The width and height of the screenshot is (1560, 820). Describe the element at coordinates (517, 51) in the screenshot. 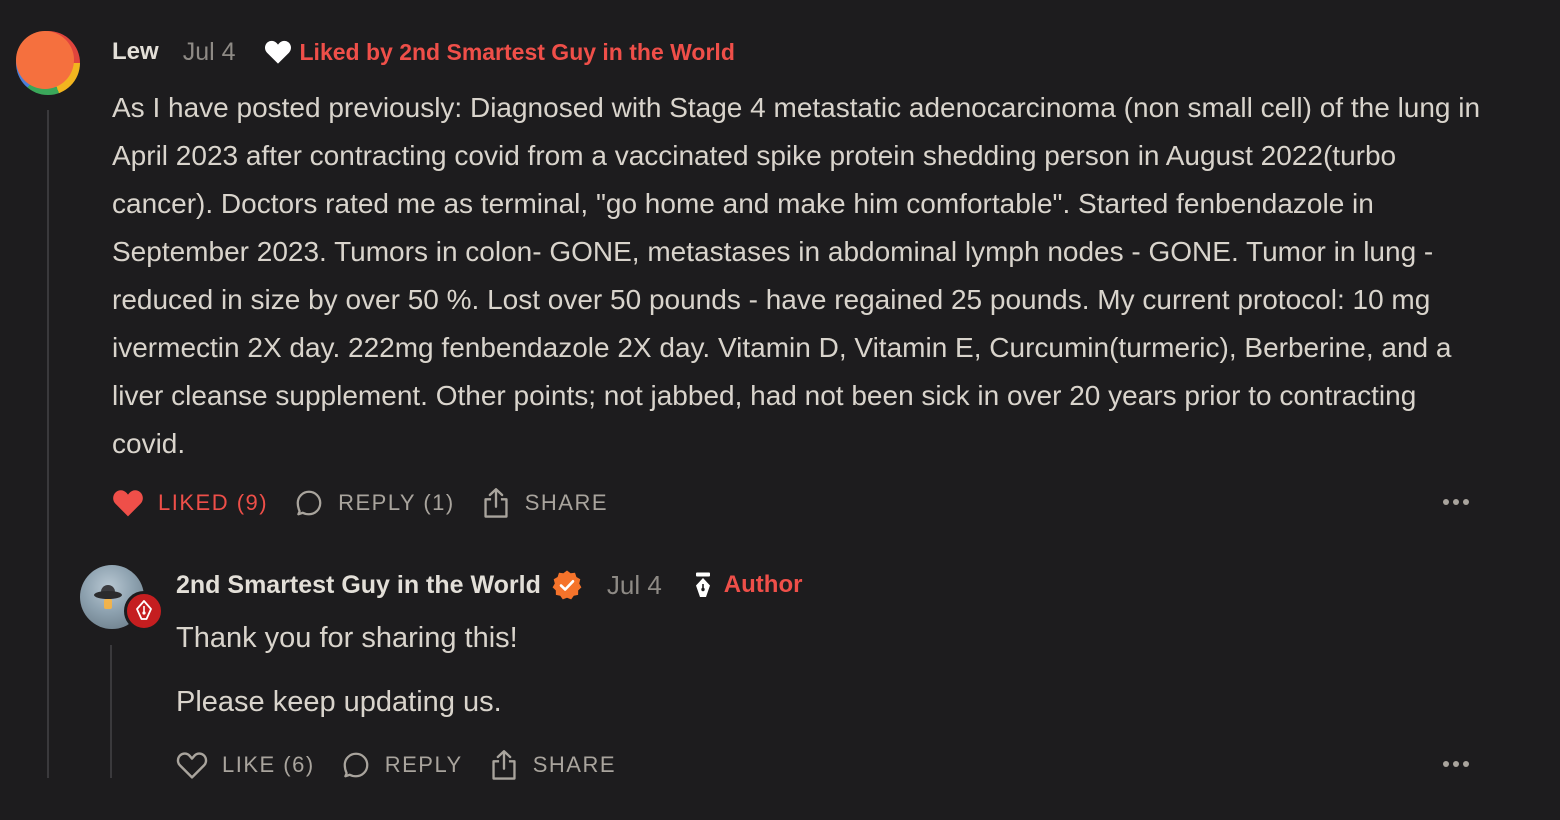

I see `liked-by-label: Liked by 2nd Smartest Guy in the World` at that location.